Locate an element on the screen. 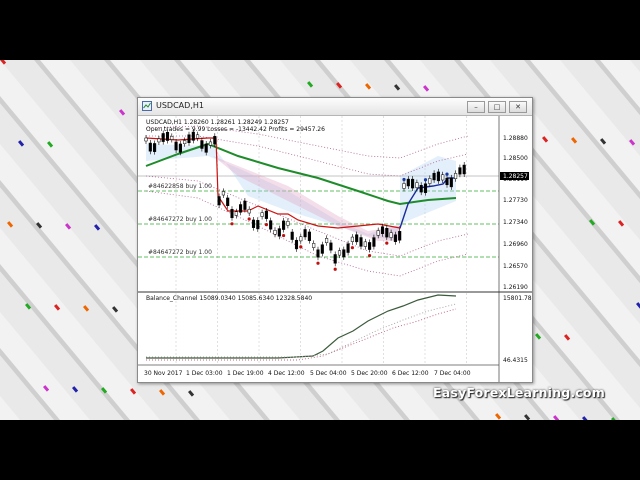  price-tick: 1.28500 is located at coordinates (515, 158).